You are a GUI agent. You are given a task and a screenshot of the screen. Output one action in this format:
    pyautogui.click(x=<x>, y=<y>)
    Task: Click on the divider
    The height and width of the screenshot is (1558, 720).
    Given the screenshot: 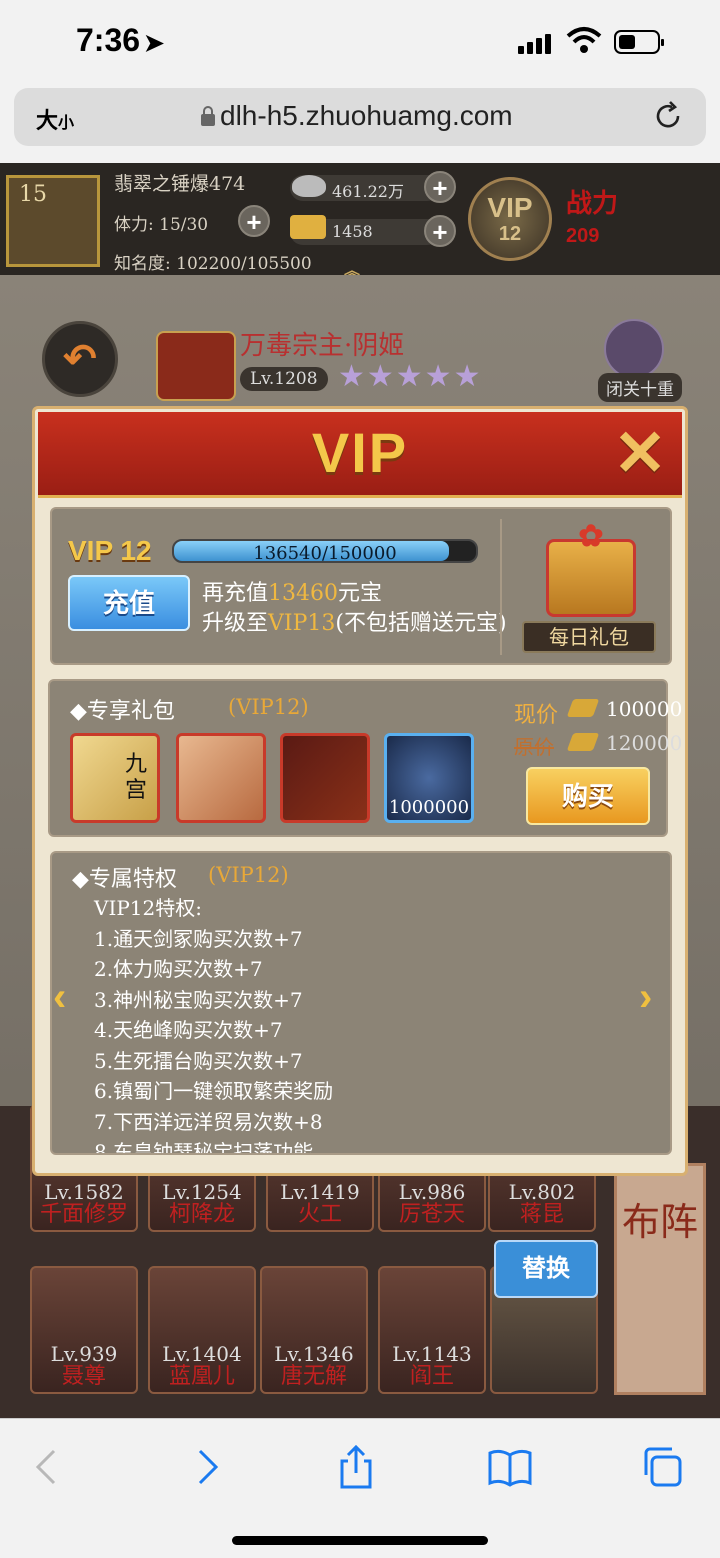 What is the action you would take?
    pyautogui.click(x=501, y=587)
    